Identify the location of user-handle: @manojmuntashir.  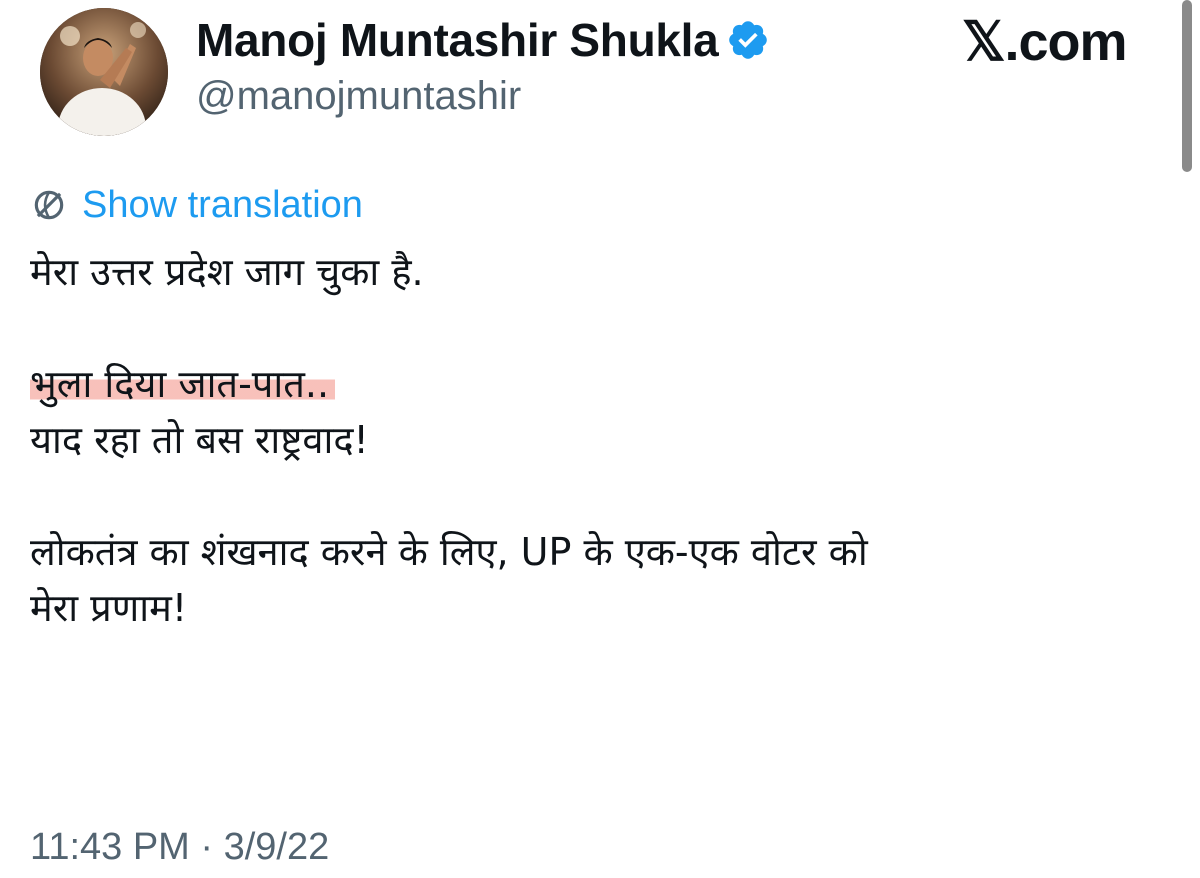
(358, 96).